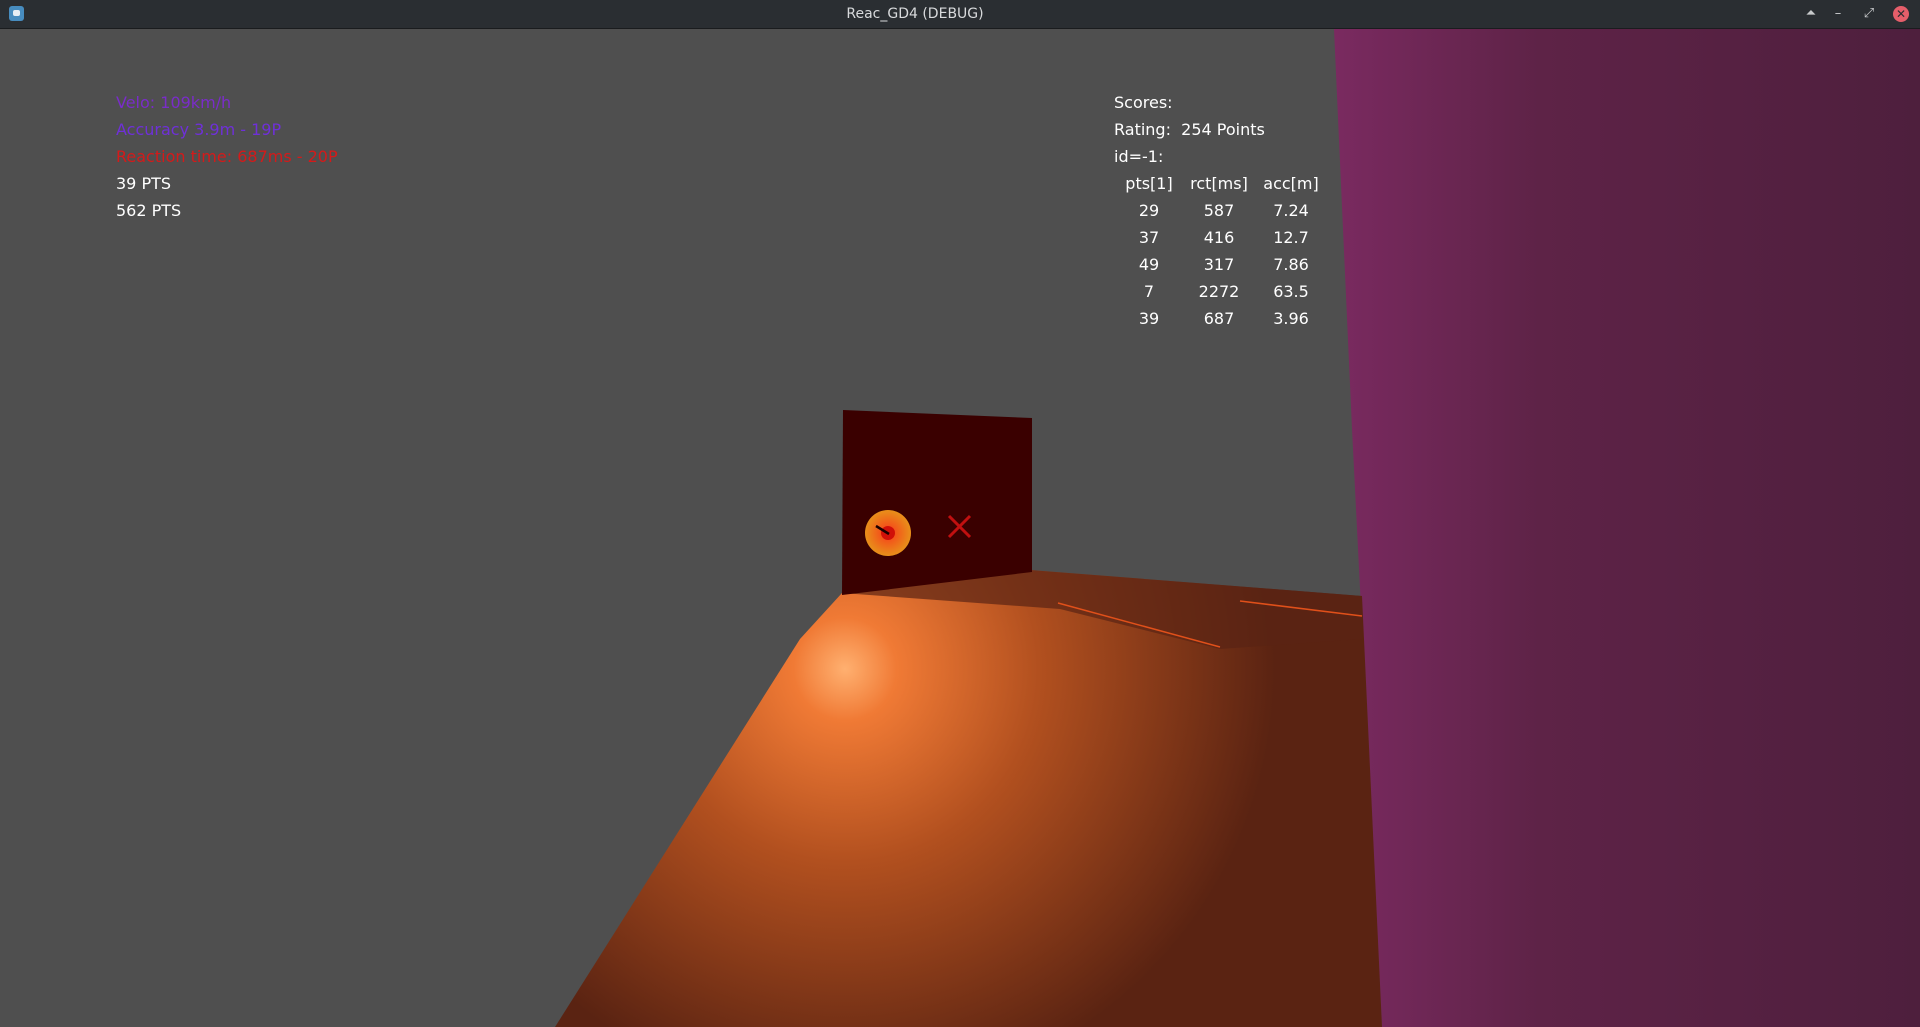 The width and height of the screenshot is (1920, 1027). What do you see at coordinates (199, 129) in the screenshot?
I see `accuracy-text: Accuracy 3.9m - 19P` at bounding box center [199, 129].